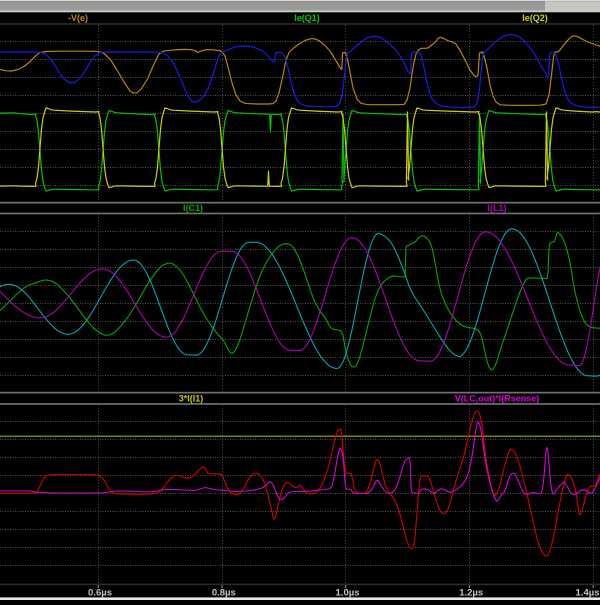 The image size is (600, 605). I want to click on svg-text: Ie(Q2), so click(535, 18).